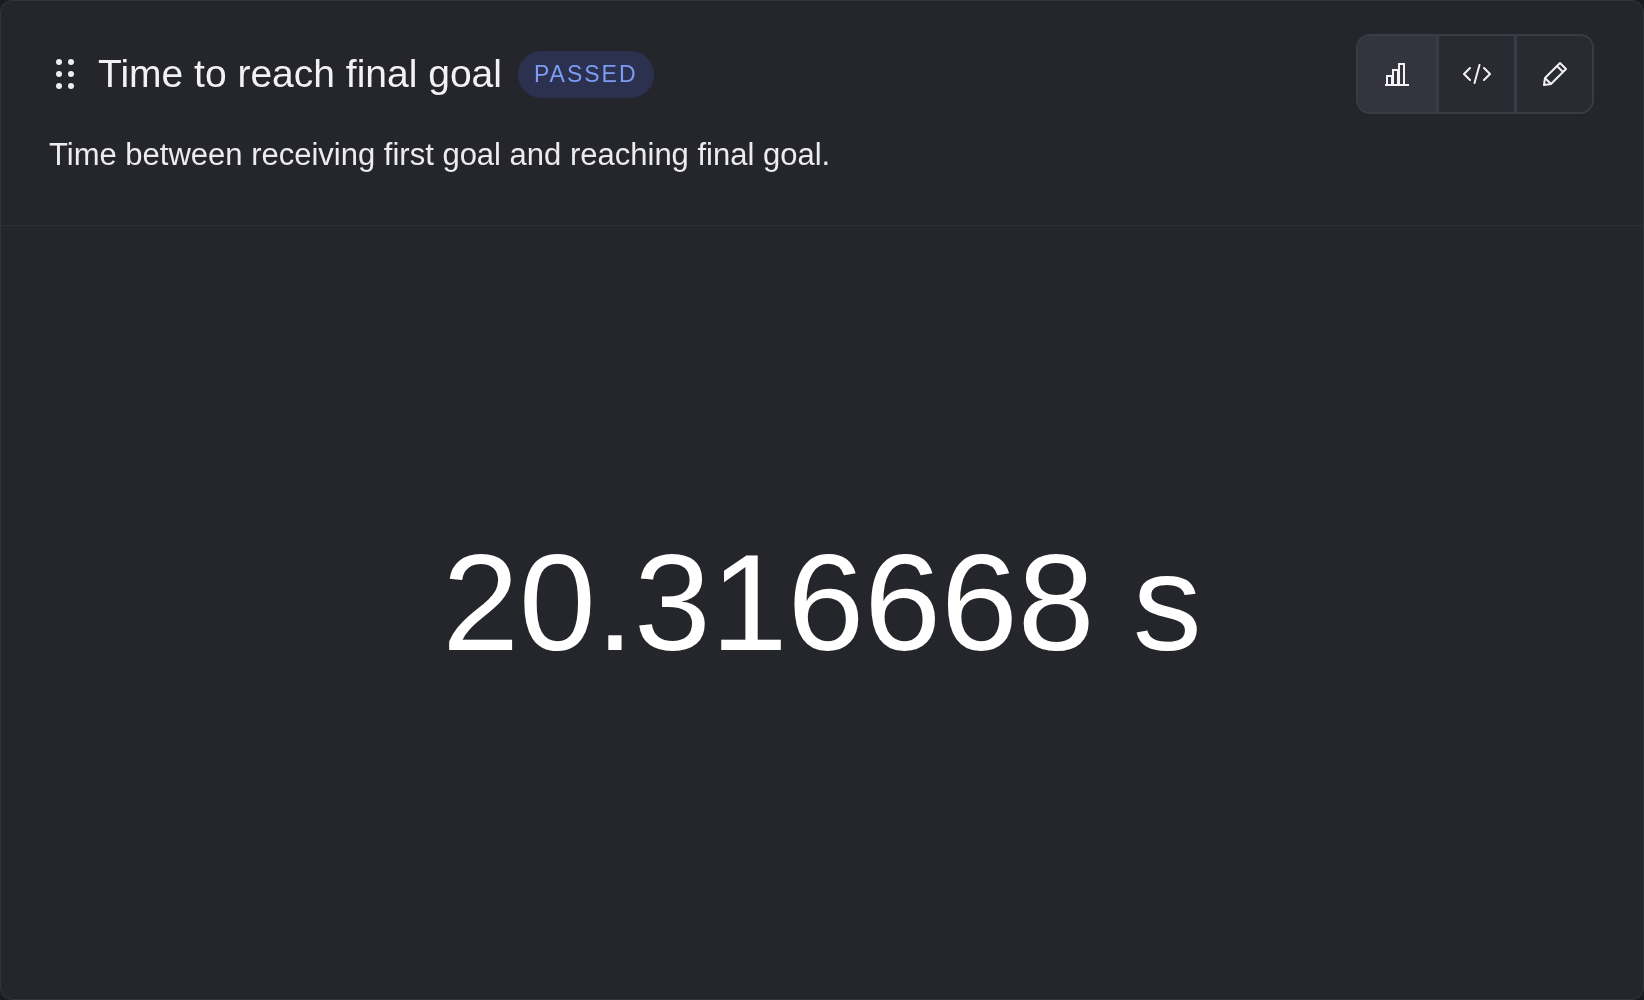 The width and height of the screenshot is (1644, 1000). What do you see at coordinates (440, 155) in the screenshot?
I see `card-description: Time between receiving first goal and reaching final goal.` at bounding box center [440, 155].